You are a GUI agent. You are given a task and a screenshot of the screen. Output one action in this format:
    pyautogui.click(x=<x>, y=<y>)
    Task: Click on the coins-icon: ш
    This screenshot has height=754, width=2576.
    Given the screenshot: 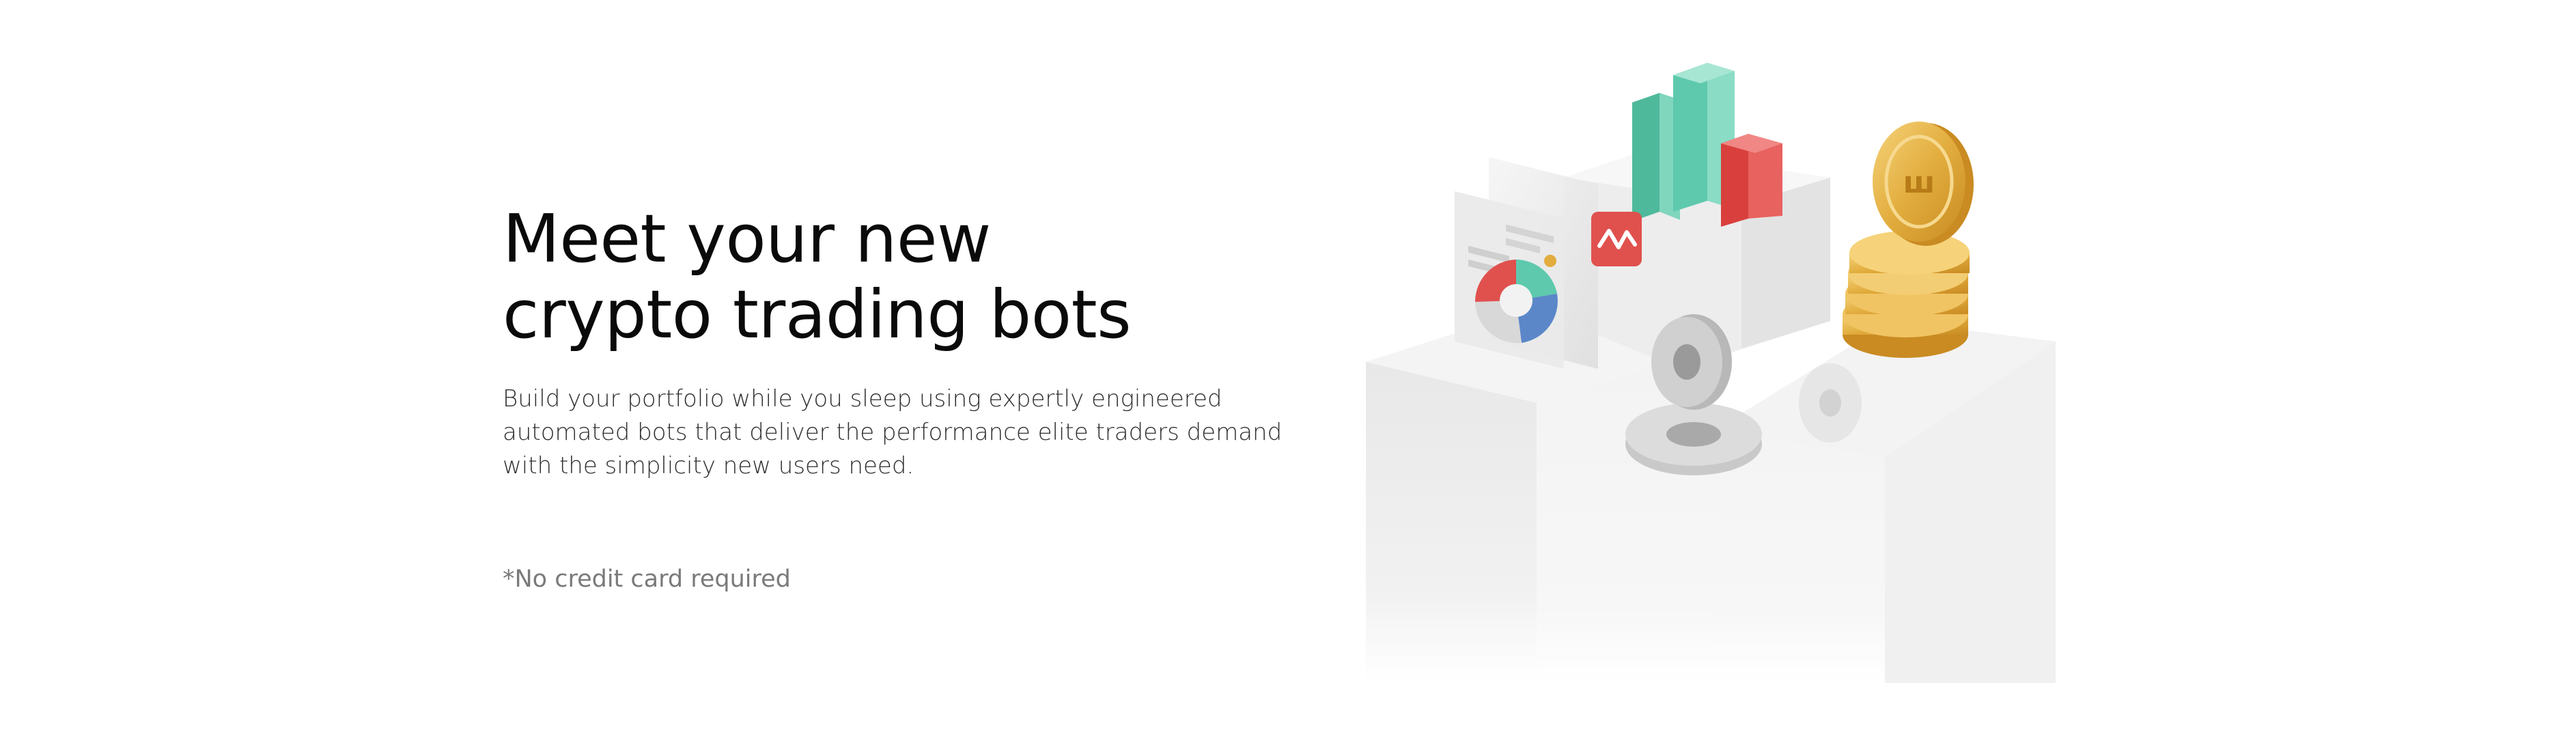 What is the action you would take?
    pyautogui.click(x=1908, y=240)
    